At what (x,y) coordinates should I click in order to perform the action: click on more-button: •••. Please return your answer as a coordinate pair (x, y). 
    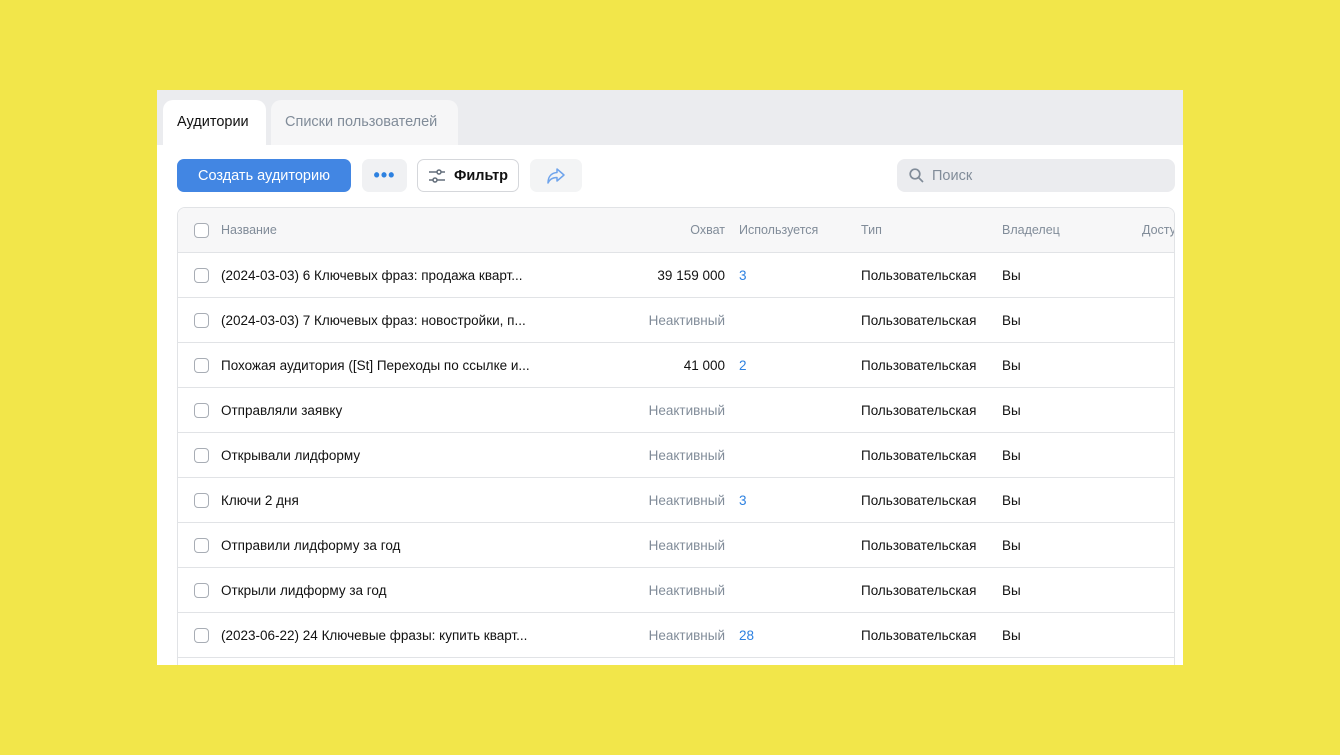
    Looking at the image, I should click on (384, 175).